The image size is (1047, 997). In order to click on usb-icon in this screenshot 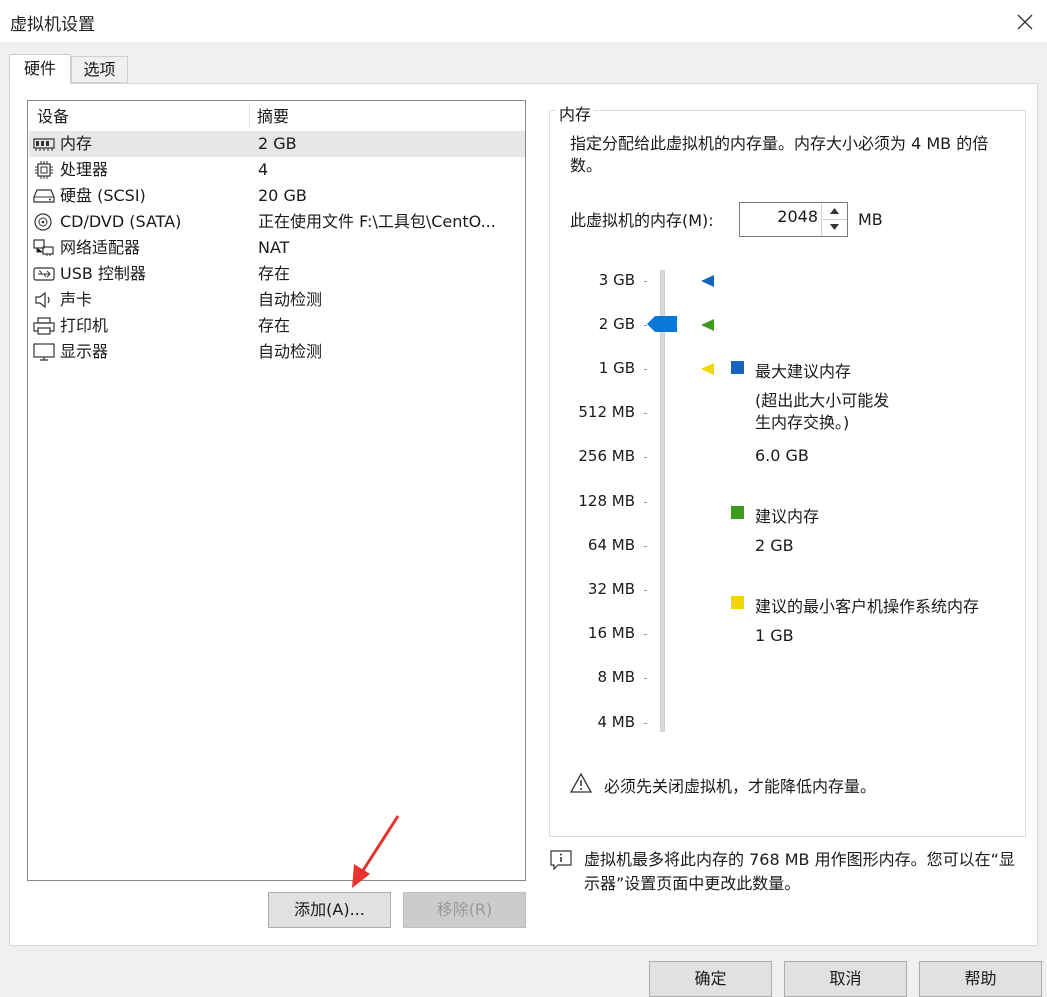, I will do `click(44, 274)`.